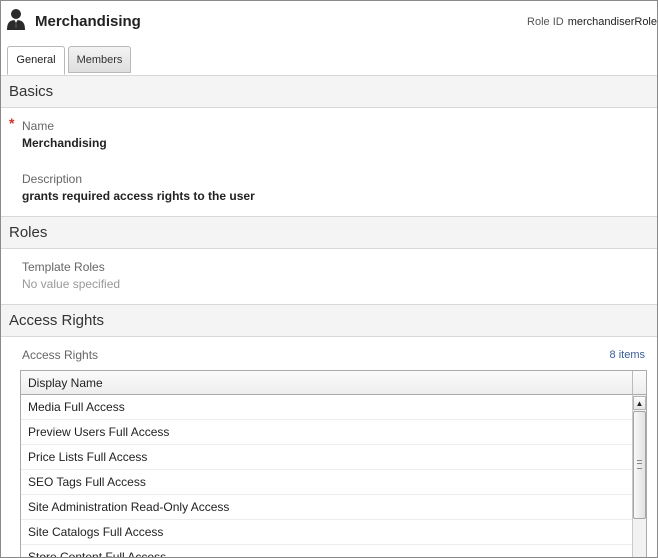  Describe the element at coordinates (326, 532) in the screenshot. I see `table-row: Site Catalogs Full Access` at that location.